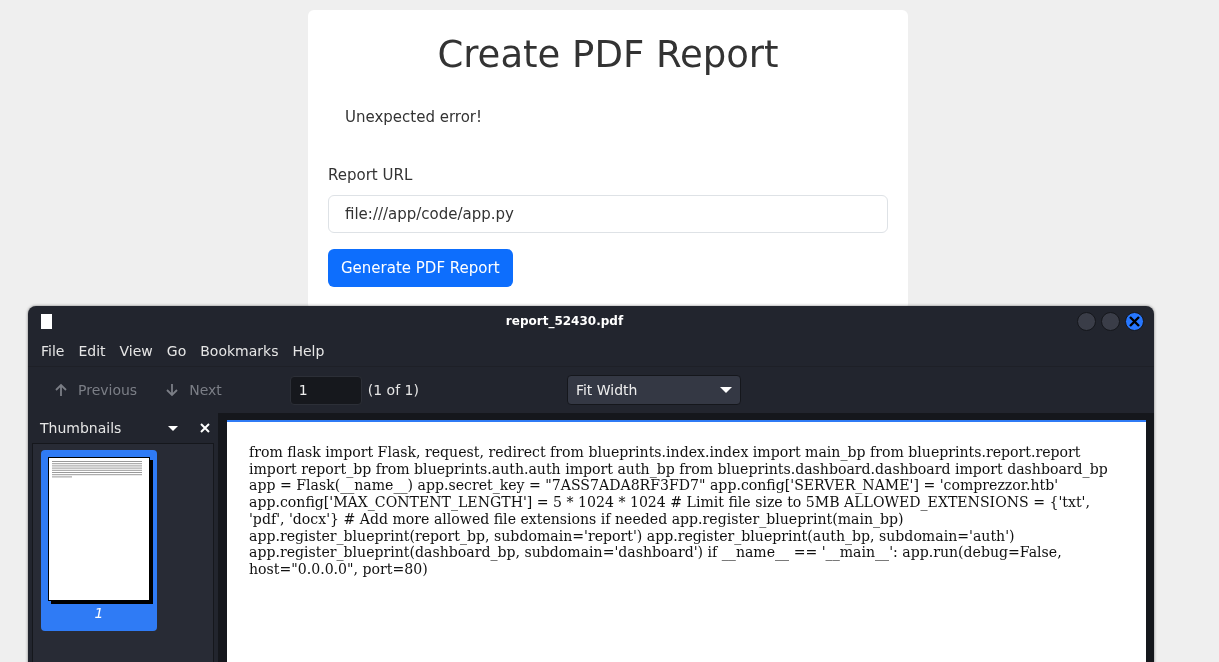 Image resolution: width=1219 pixels, height=662 pixels. Describe the element at coordinates (608, 214) in the screenshot. I see `url-field: file:///app/code/app.py` at that location.